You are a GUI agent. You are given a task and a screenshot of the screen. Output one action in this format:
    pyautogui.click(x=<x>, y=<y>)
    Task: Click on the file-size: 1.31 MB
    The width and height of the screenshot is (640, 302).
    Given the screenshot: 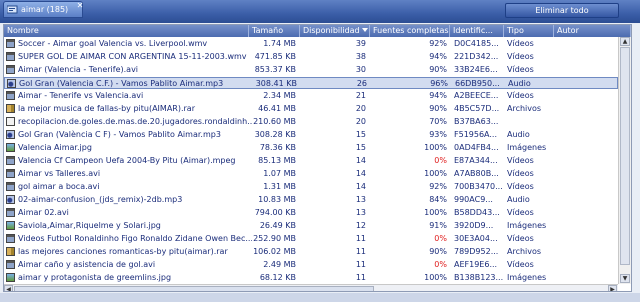 What is the action you would take?
    pyautogui.click(x=279, y=186)
    